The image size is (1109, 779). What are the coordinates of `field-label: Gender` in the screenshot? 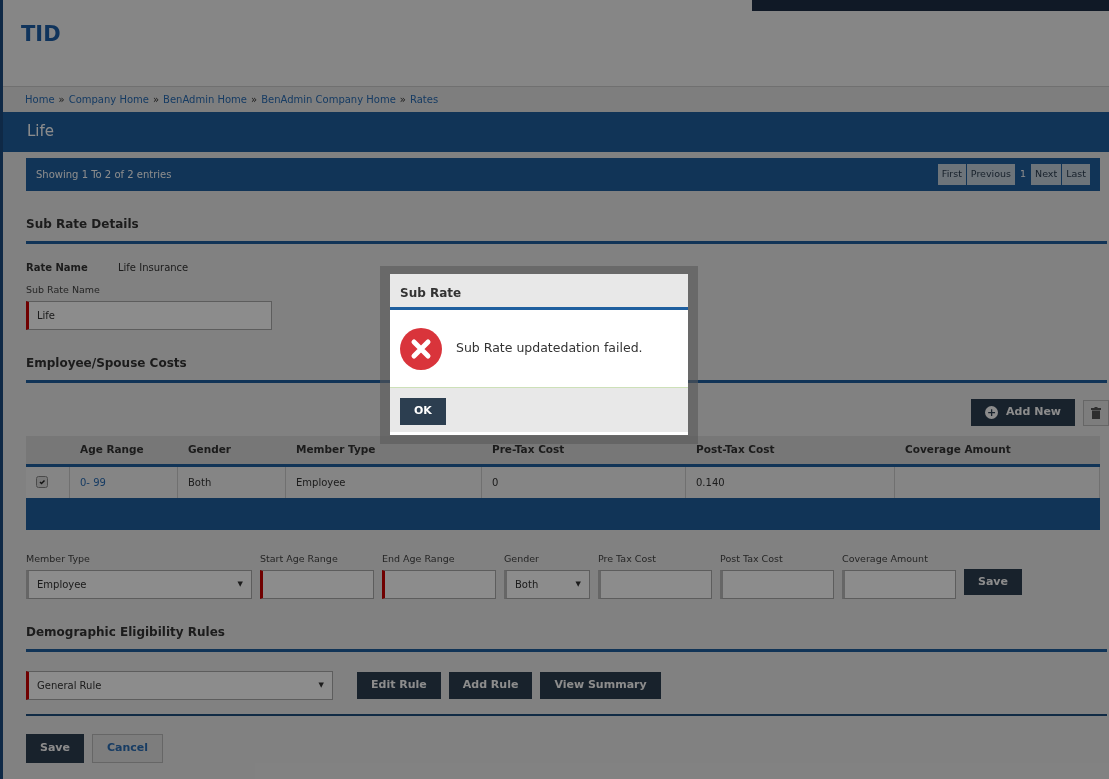 It's located at (522, 558).